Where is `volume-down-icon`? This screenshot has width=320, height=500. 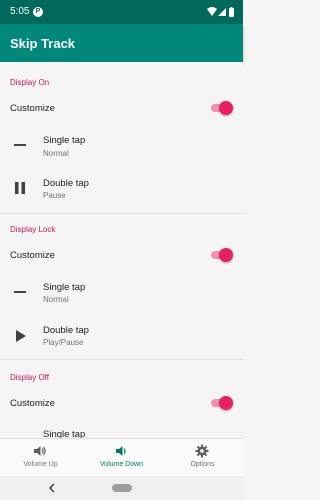
volume-down-icon is located at coordinates (121, 451).